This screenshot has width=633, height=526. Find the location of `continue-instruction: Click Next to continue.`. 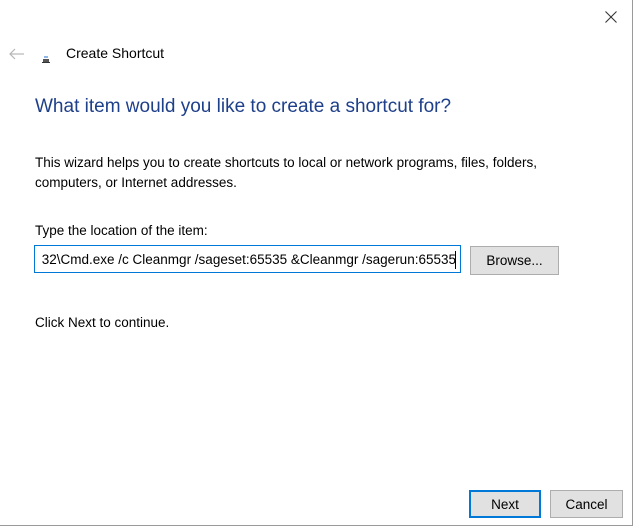

continue-instruction: Click Next to continue. is located at coordinates (102, 322).